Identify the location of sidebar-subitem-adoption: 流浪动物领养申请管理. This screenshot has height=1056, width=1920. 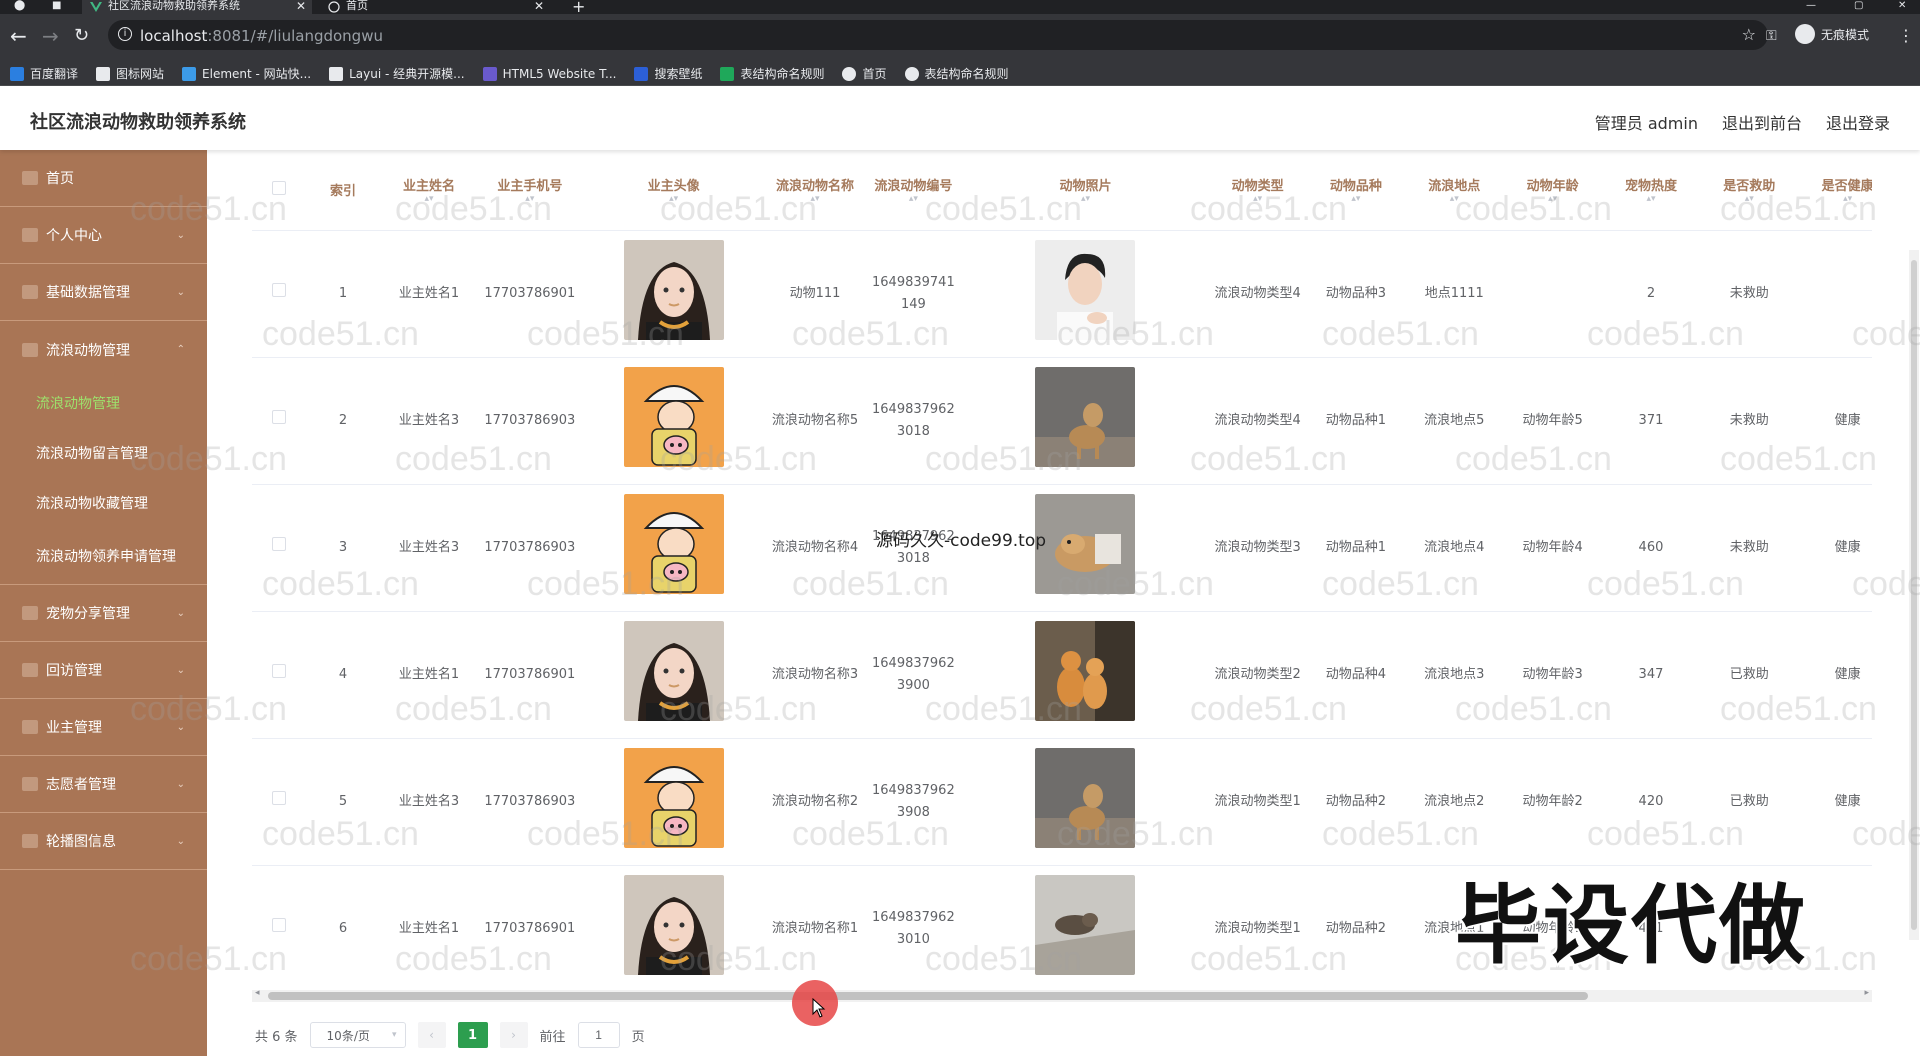
(103, 556).